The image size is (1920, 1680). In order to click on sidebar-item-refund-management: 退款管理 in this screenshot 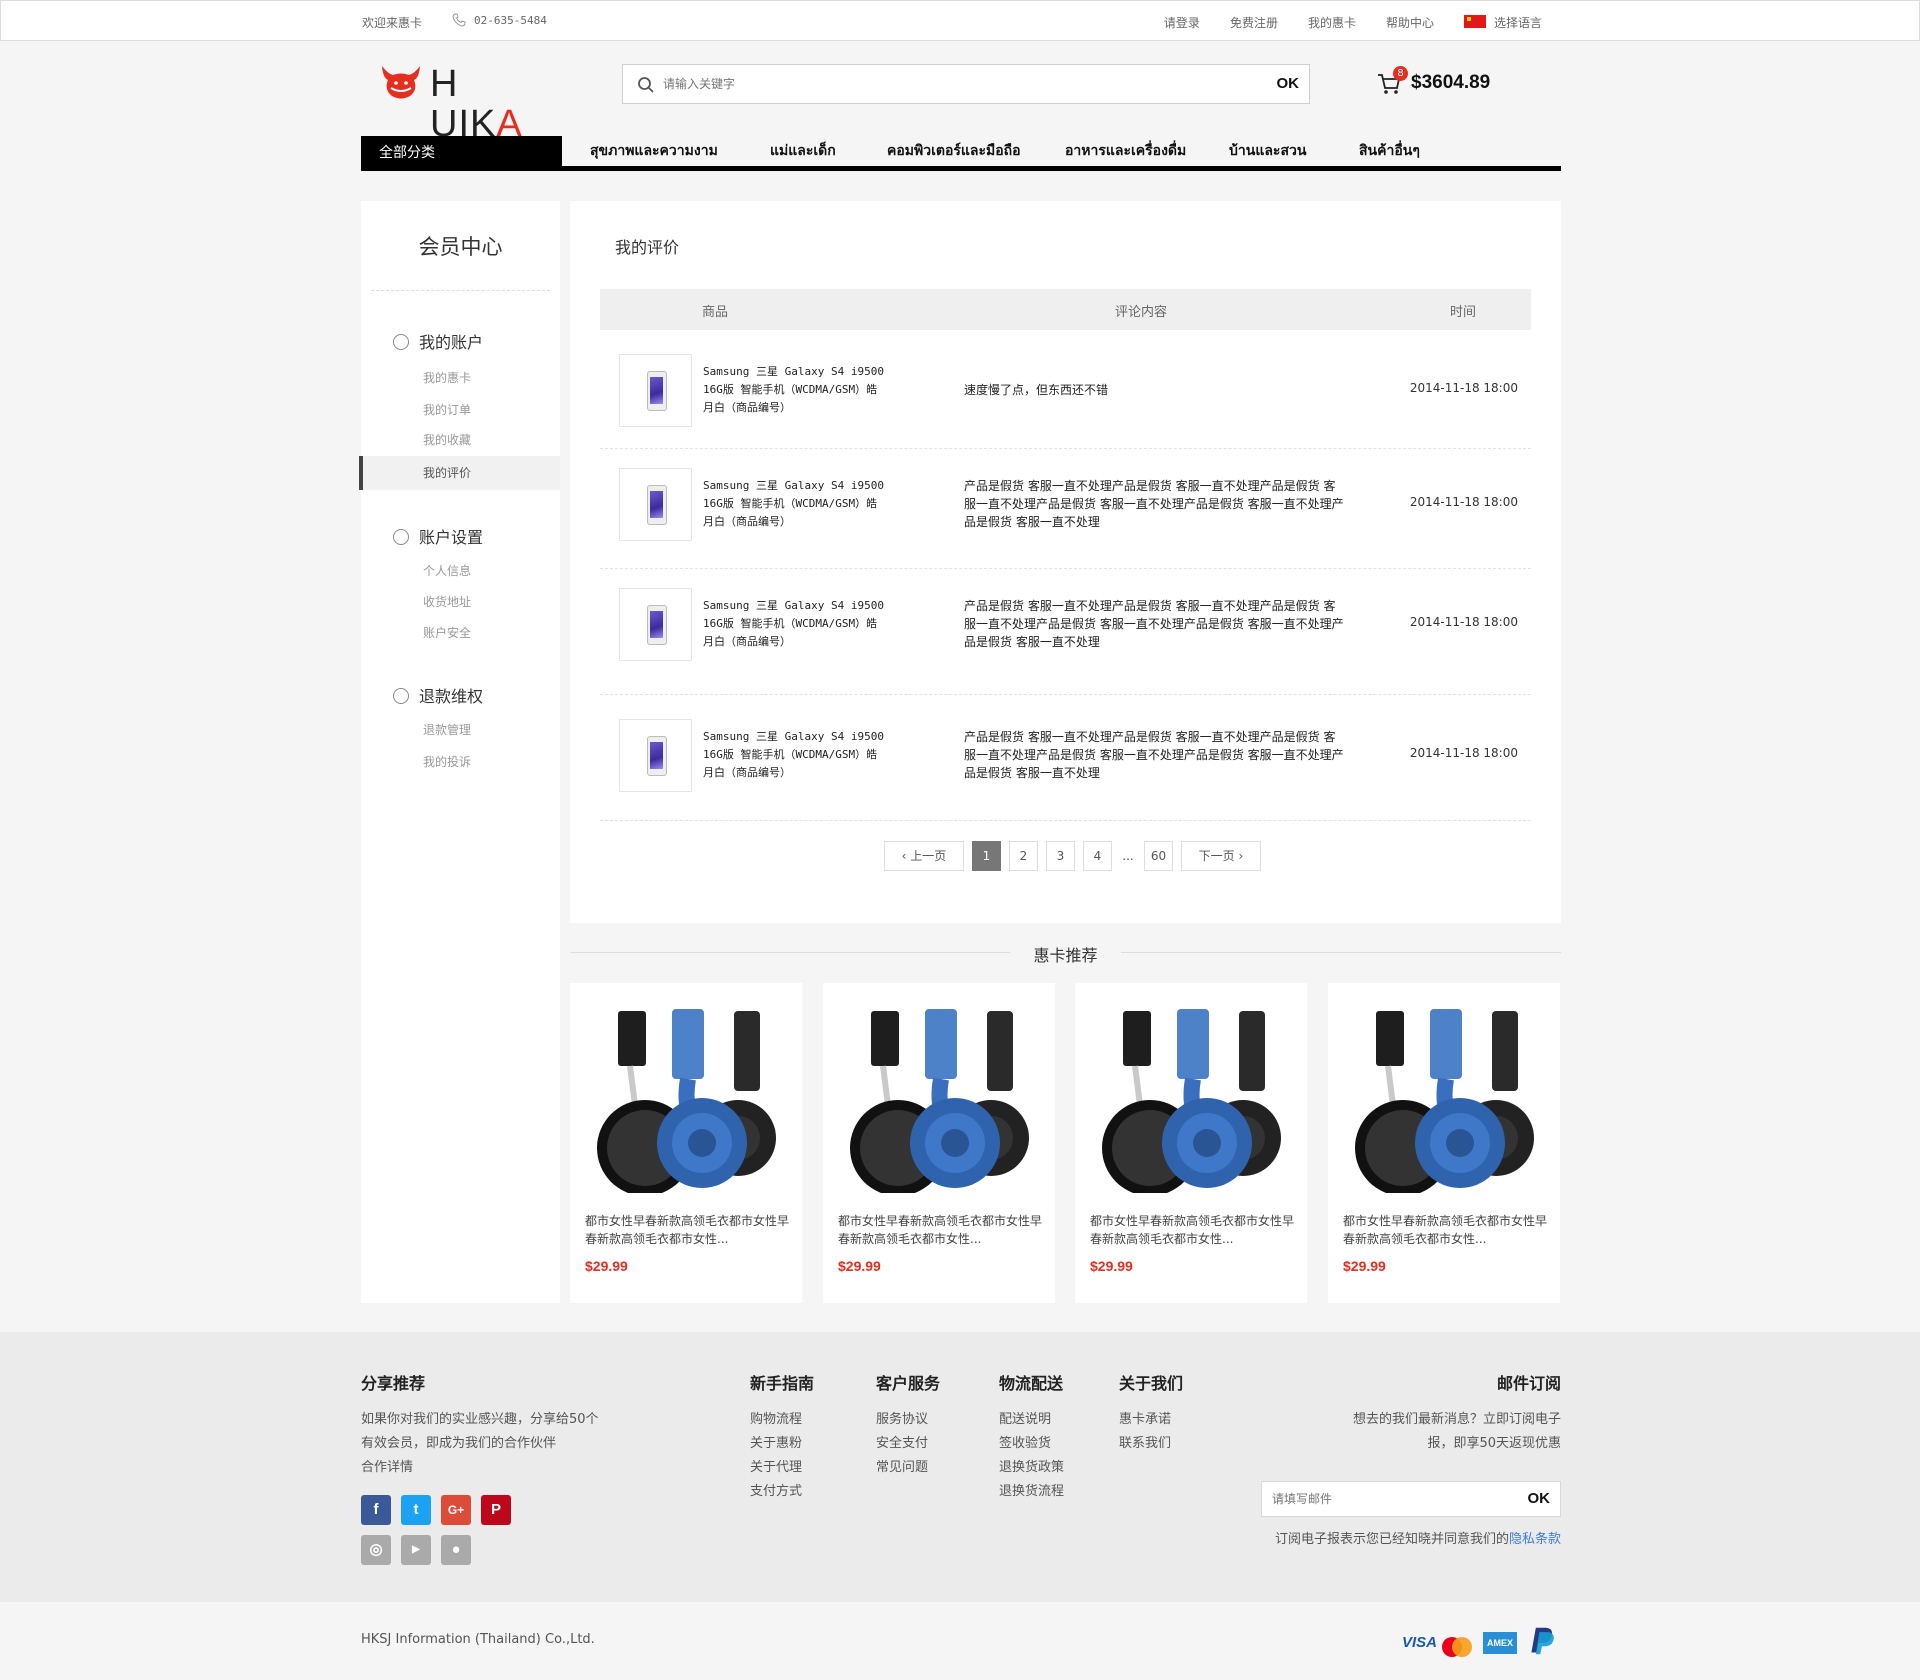, I will do `click(447, 729)`.